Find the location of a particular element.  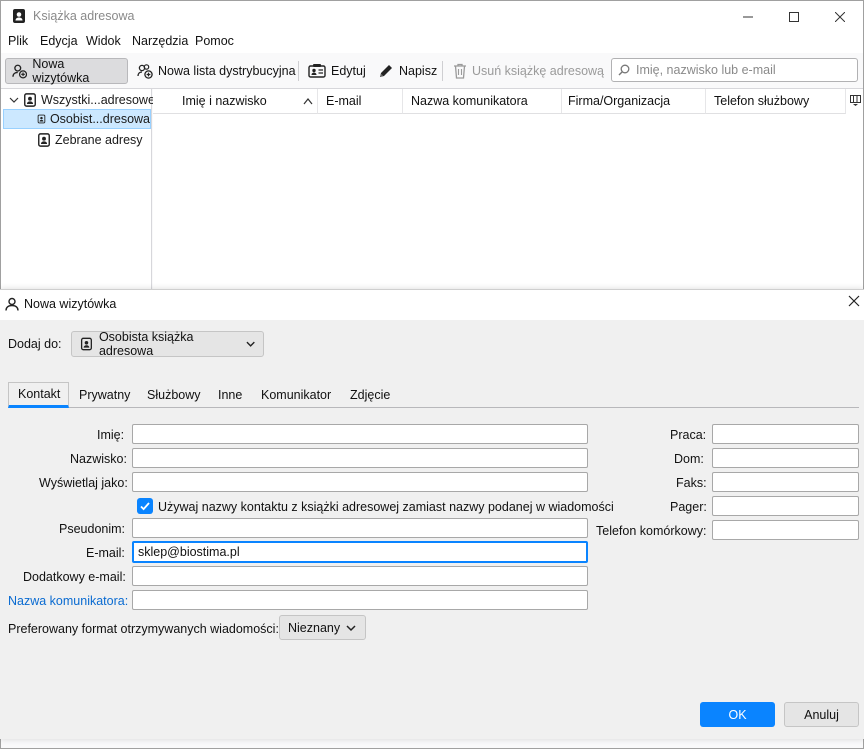

toolbar-separator is located at coordinates (442, 71).